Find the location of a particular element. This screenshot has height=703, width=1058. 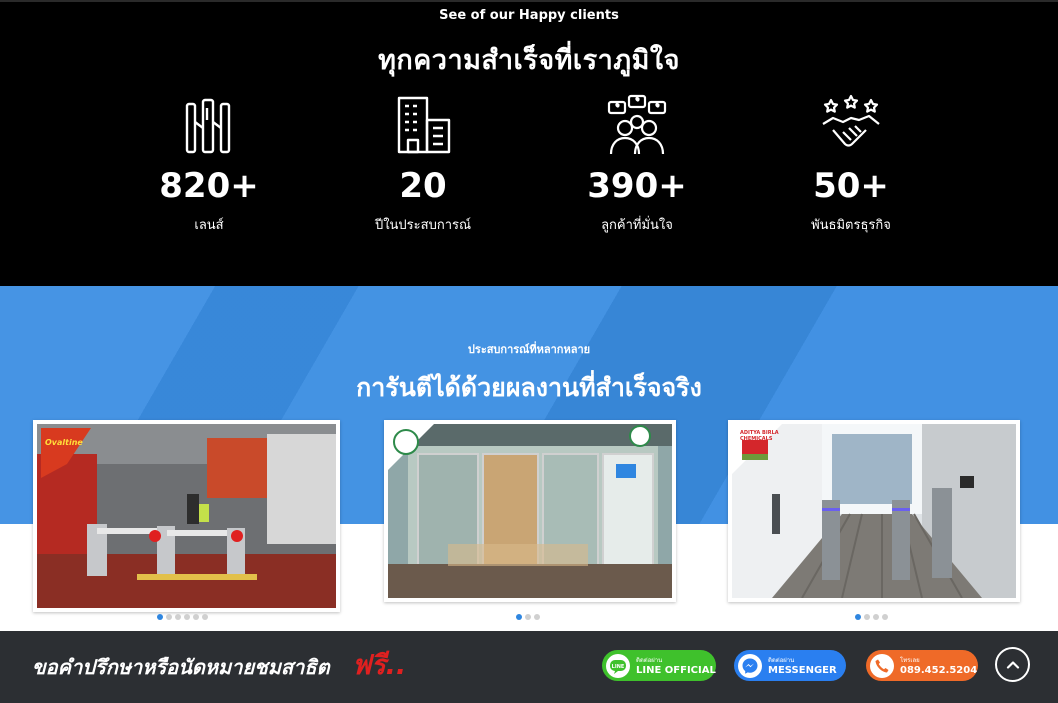

stat-item-years: 20 ปีในประสบการณ์ is located at coordinates (423, 164).